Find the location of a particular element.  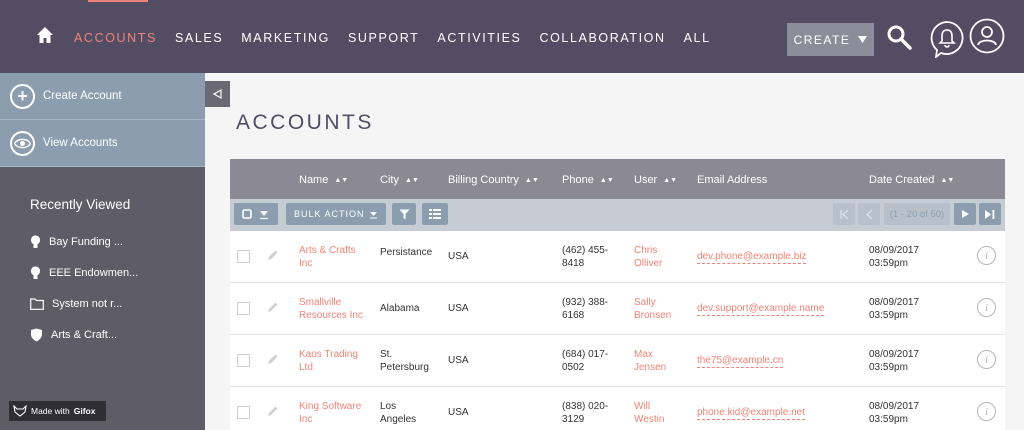

city-cell: St. Petersburg is located at coordinates (404, 361).